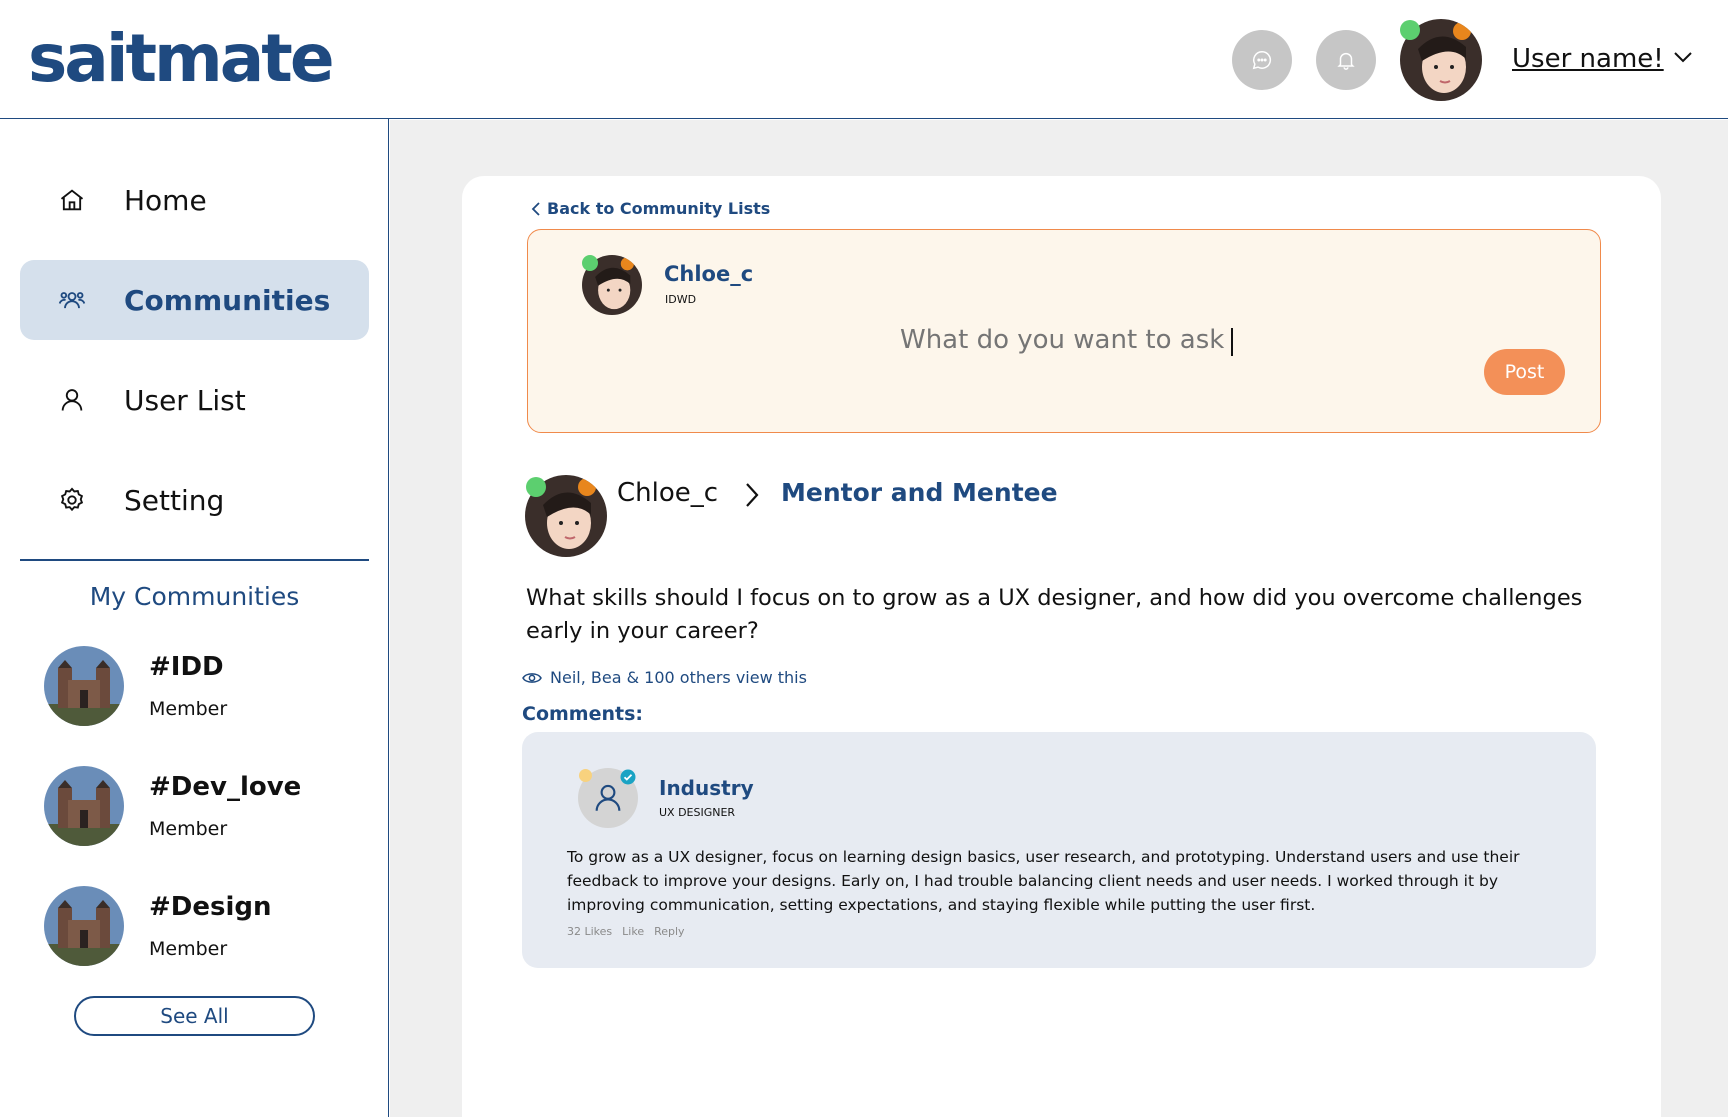  What do you see at coordinates (535, 208) in the screenshot?
I see `chevron-left-icon` at bounding box center [535, 208].